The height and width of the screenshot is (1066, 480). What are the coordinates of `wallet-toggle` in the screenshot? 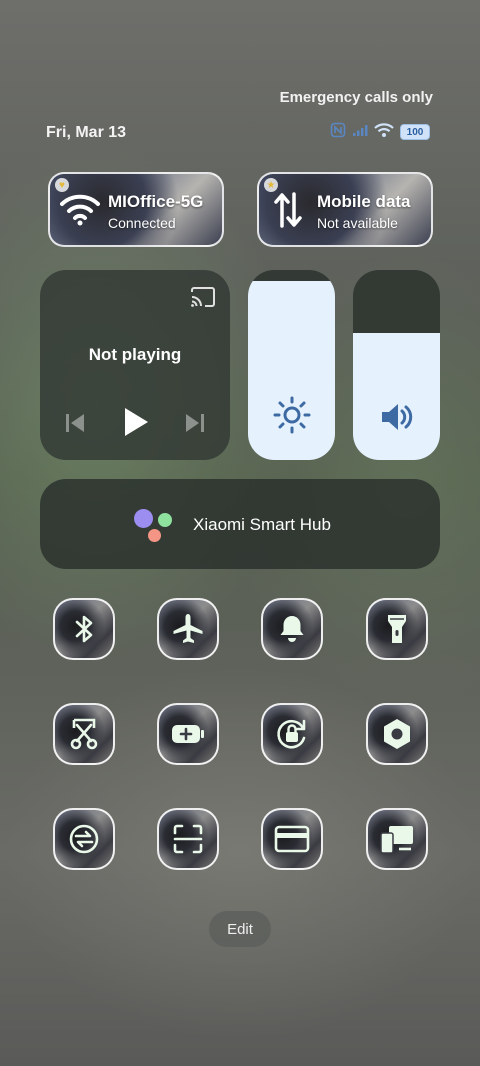 It's located at (292, 839).